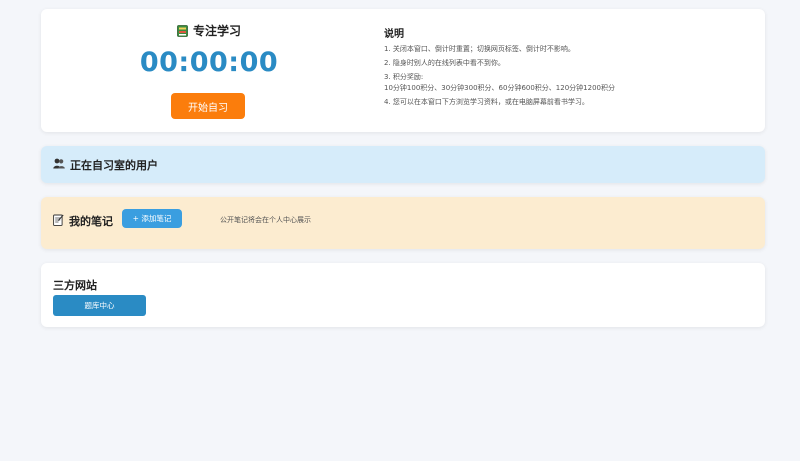 The width and height of the screenshot is (800, 461). What do you see at coordinates (91, 221) in the screenshot?
I see `my-notes-title-text: 我的笔记` at bounding box center [91, 221].